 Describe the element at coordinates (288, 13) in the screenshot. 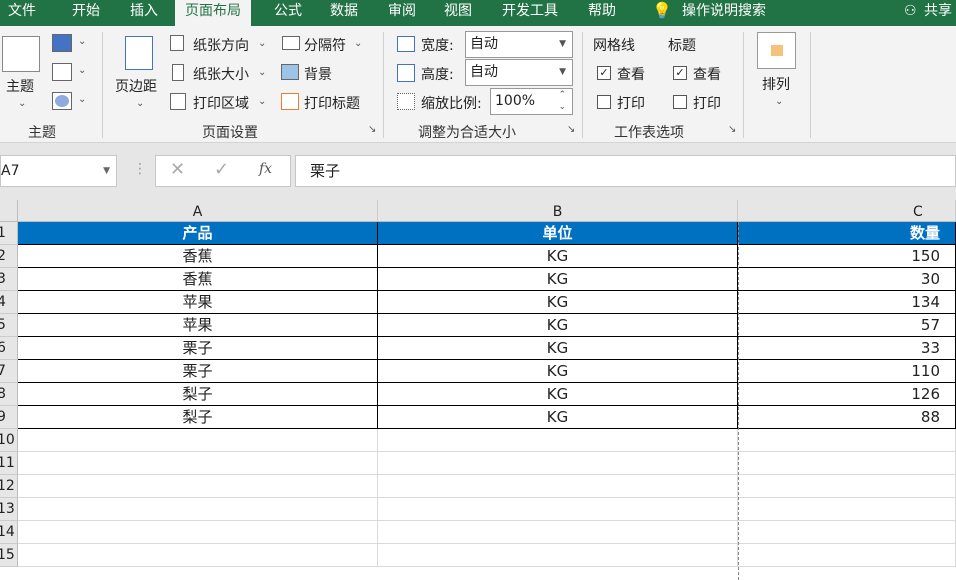

I see `tab-formulas: 公式` at that location.